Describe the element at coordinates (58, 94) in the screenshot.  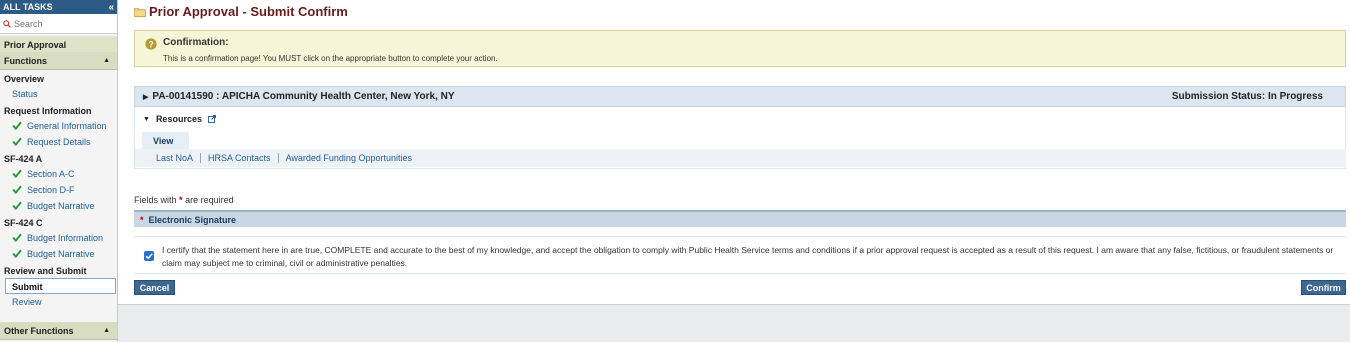
I see `sidebar-item: Status` at that location.